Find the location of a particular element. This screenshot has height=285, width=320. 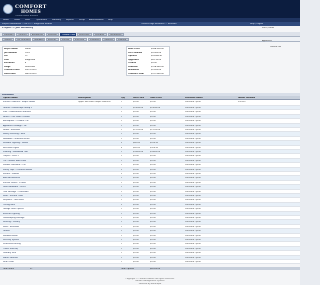

row-option-name: Faucet - Pull Down Chrome is located at coordinates (16, 117).